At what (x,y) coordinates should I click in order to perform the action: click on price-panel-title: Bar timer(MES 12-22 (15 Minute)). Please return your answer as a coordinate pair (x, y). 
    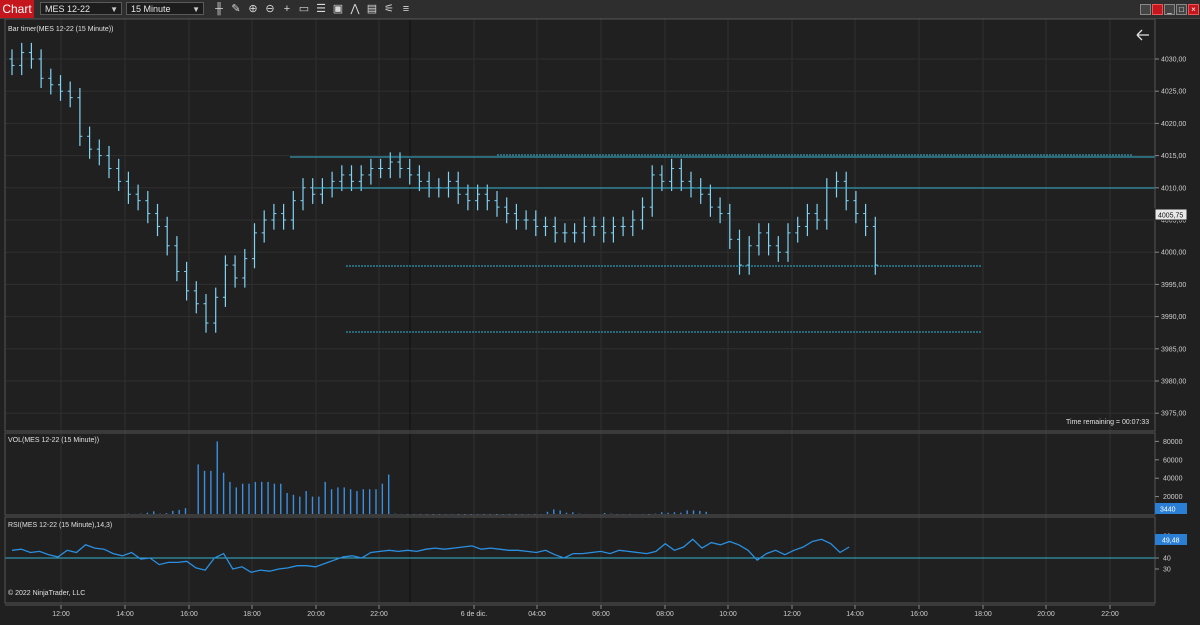
    Looking at the image, I should click on (60, 29).